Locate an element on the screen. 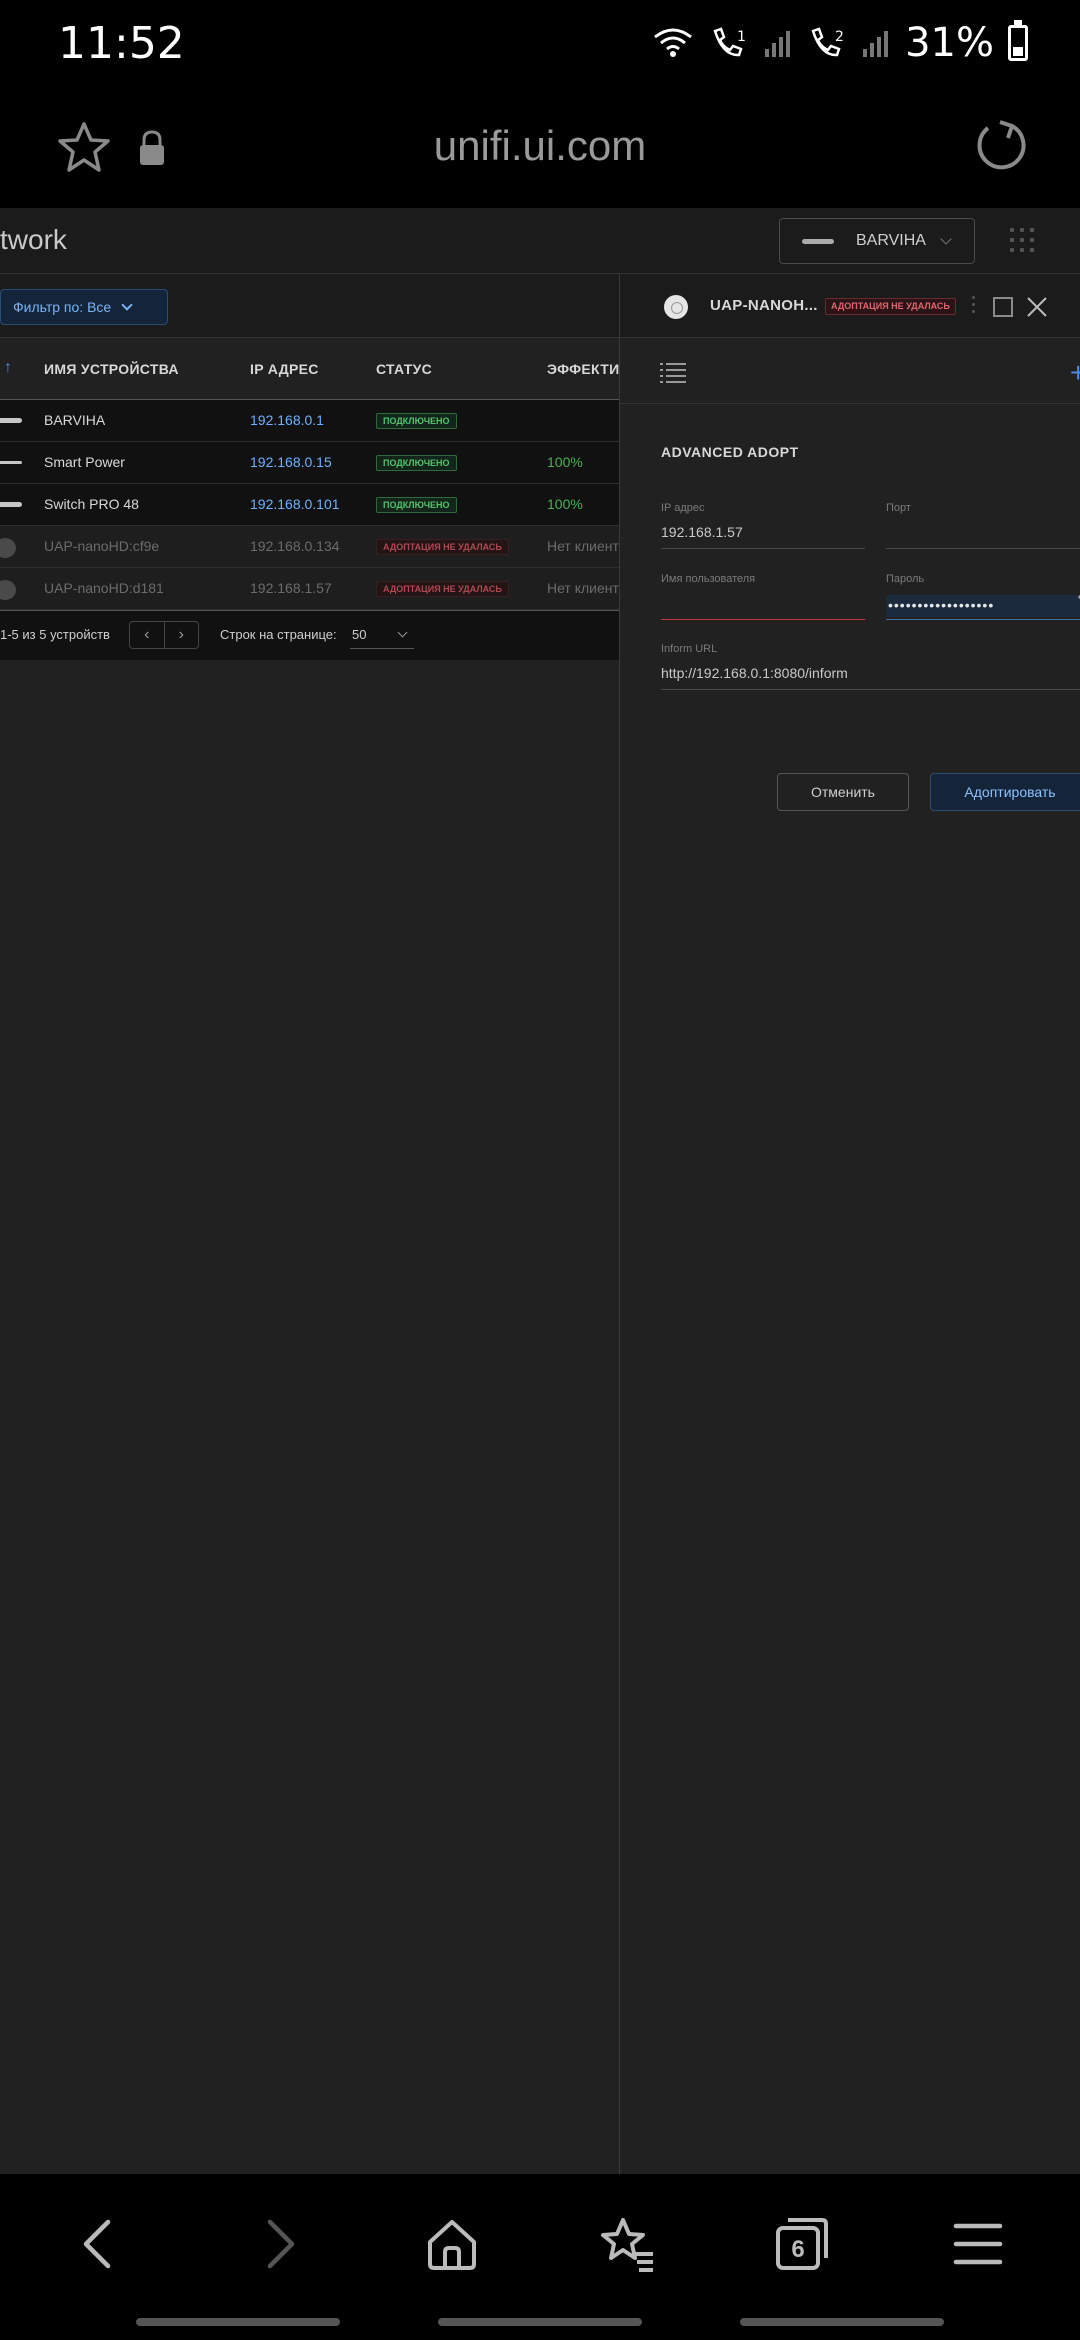  inform-url-label: Inform URL is located at coordinates (689, 649).